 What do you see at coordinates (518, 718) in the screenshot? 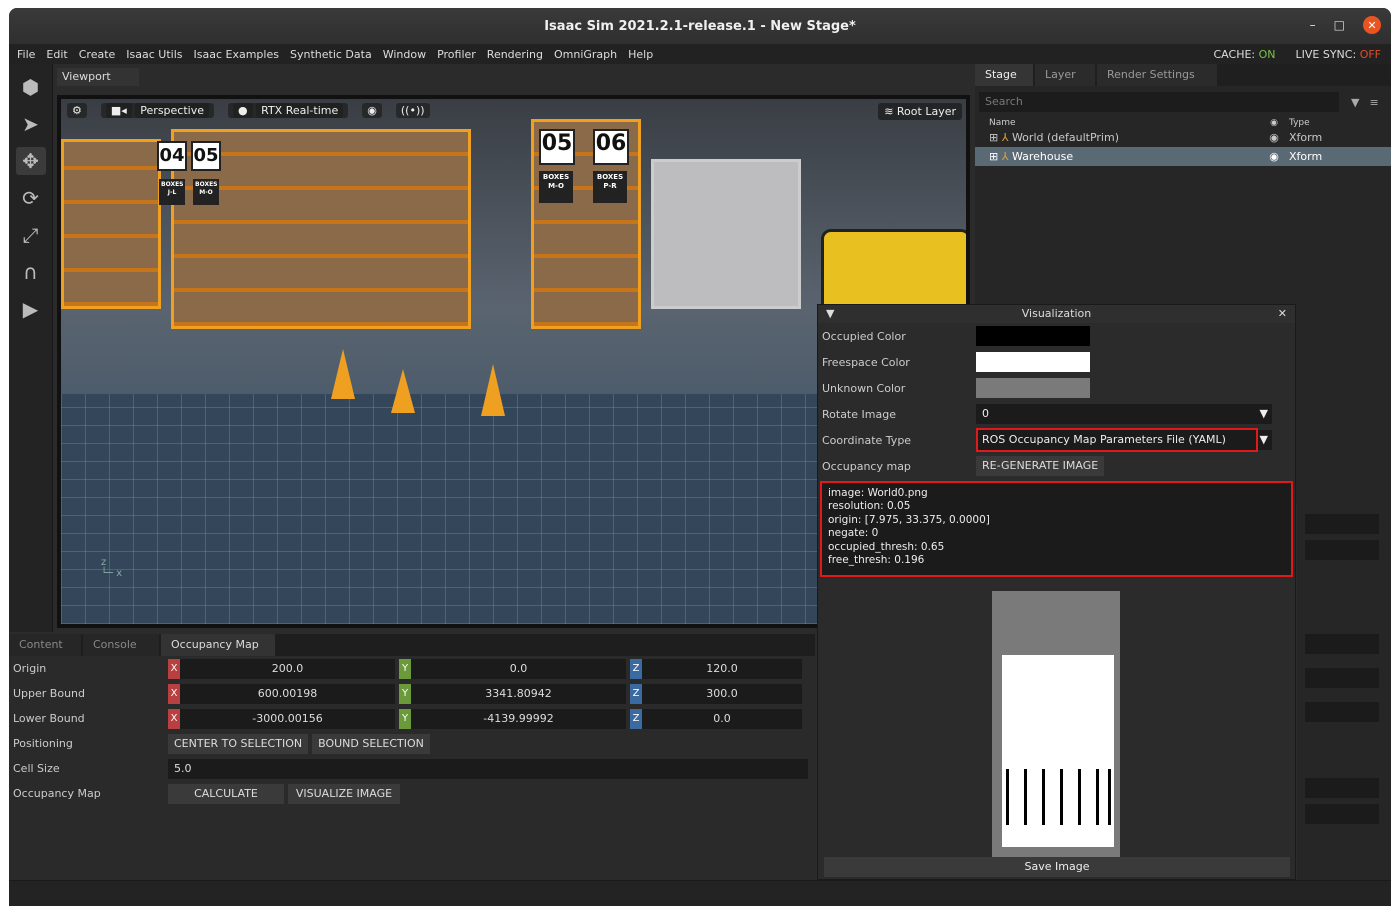
I see `lower-y-input: -4139.99992` at bounding box center [518, 718].